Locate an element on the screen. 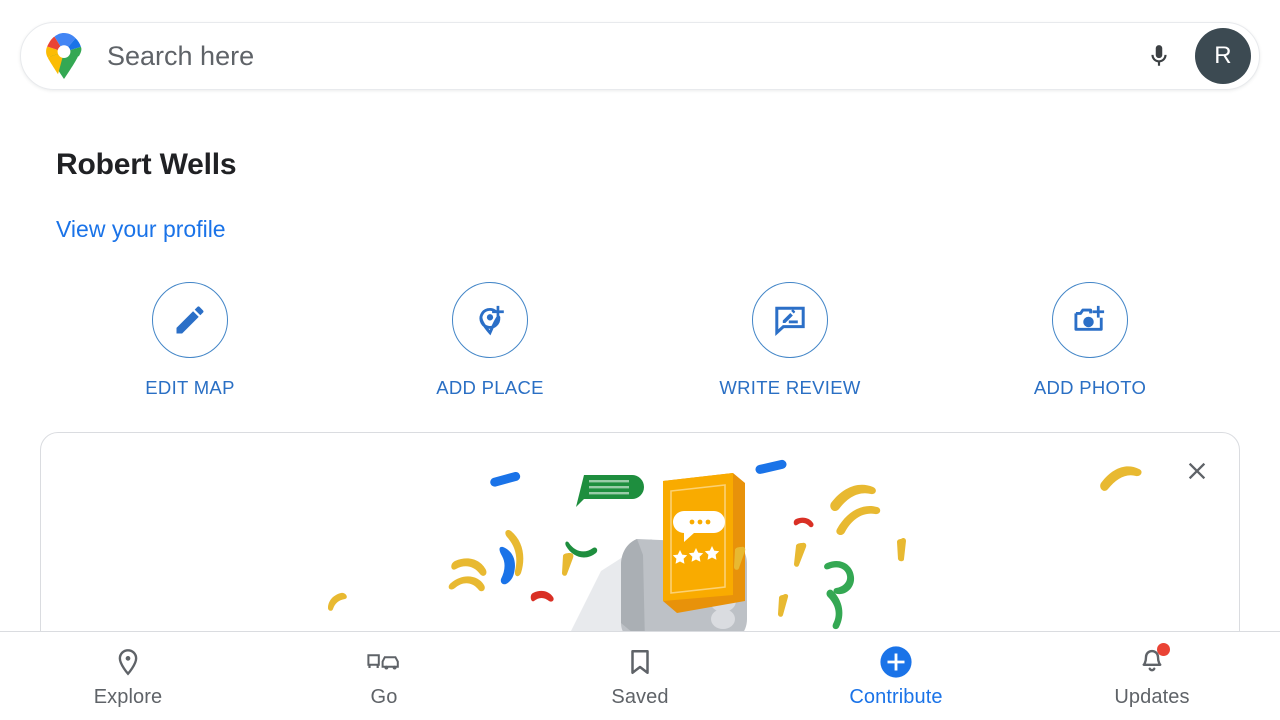 Image resolution: width=1280 pixels, height=720 pixels. camera-plus-icon is located at coordinates (1089, 318).